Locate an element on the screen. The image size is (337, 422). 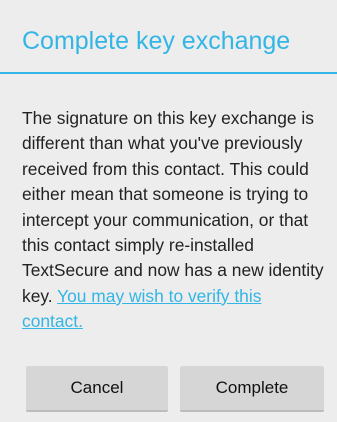
title-divider is located at coordinates (168, 73).